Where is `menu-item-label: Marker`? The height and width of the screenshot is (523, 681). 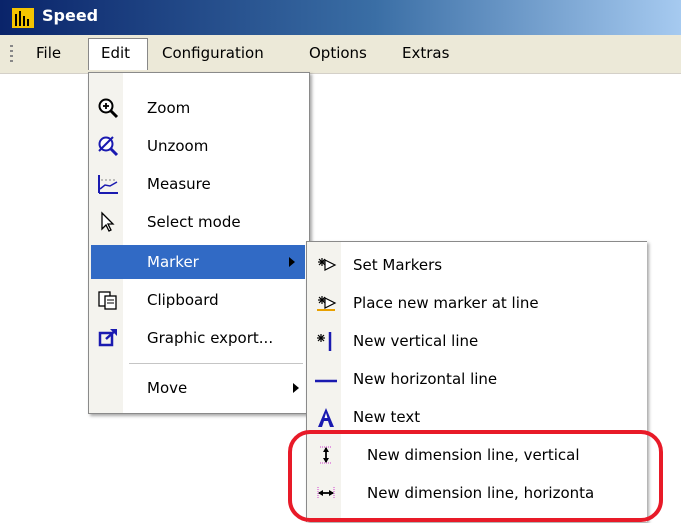 menu-item-label: Marker is located at coordinates (173, 262).